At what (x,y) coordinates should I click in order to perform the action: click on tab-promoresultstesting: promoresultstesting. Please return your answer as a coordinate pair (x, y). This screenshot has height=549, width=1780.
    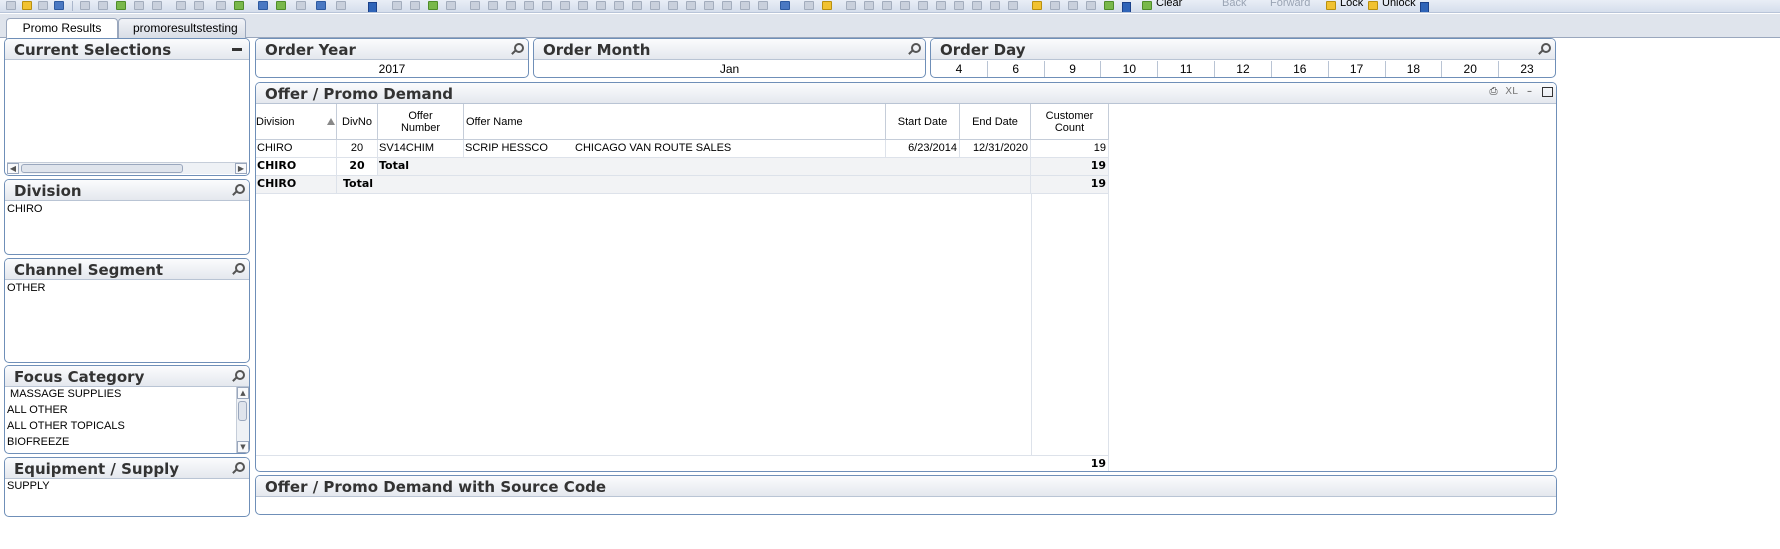
    Looking at the image, I should click on (182, 28).